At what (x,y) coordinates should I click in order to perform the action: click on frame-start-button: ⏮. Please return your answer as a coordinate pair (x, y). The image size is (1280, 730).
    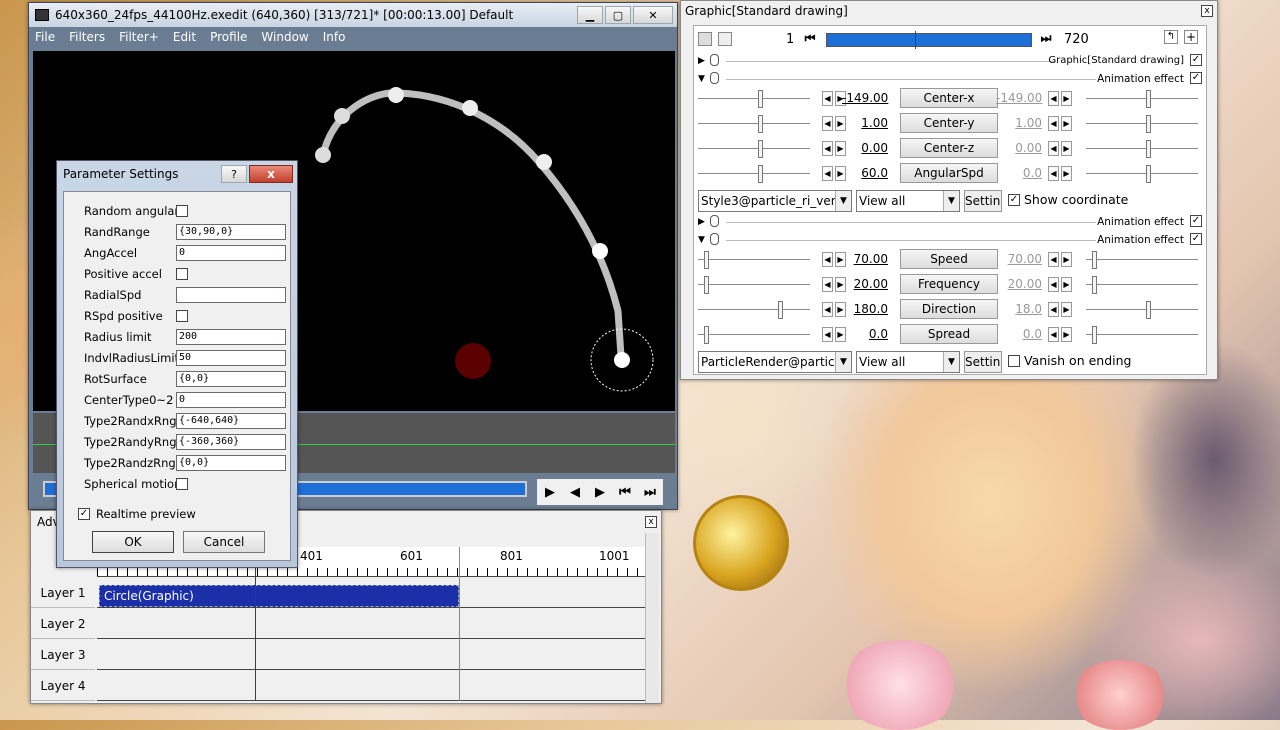
    Looking at the image, I should click on (810, 38).